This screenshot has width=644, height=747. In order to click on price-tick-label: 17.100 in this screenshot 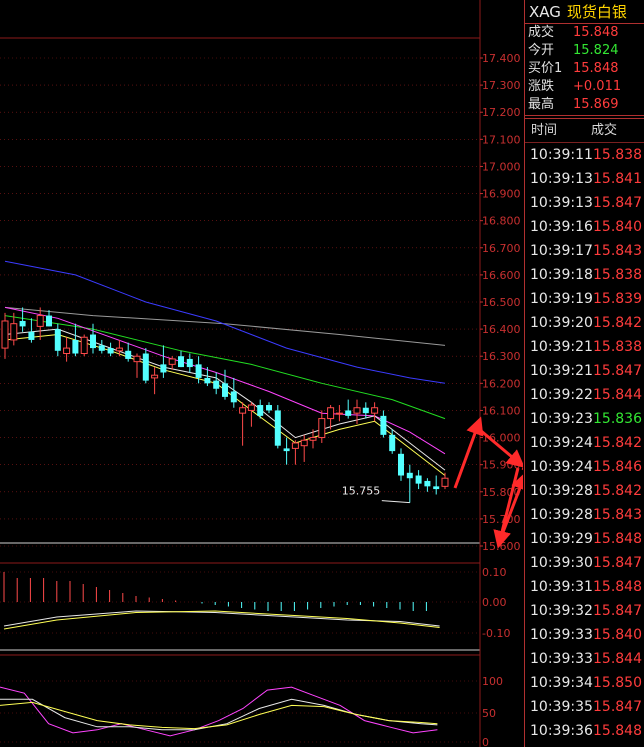, I will do `click(501, 139)`.